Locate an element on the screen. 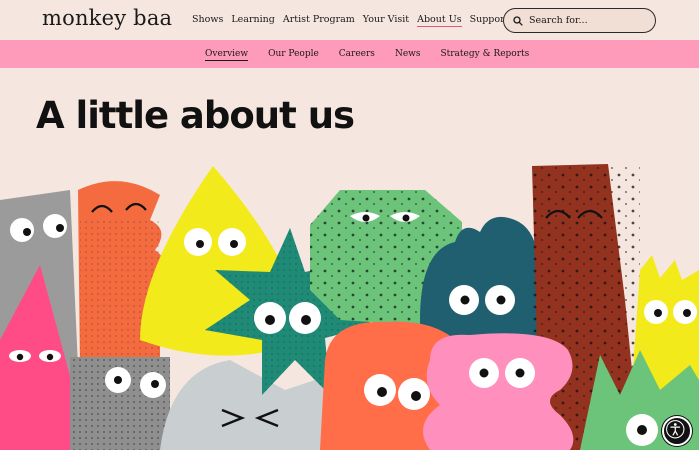  search-icon is located at coordinates (518, 20).